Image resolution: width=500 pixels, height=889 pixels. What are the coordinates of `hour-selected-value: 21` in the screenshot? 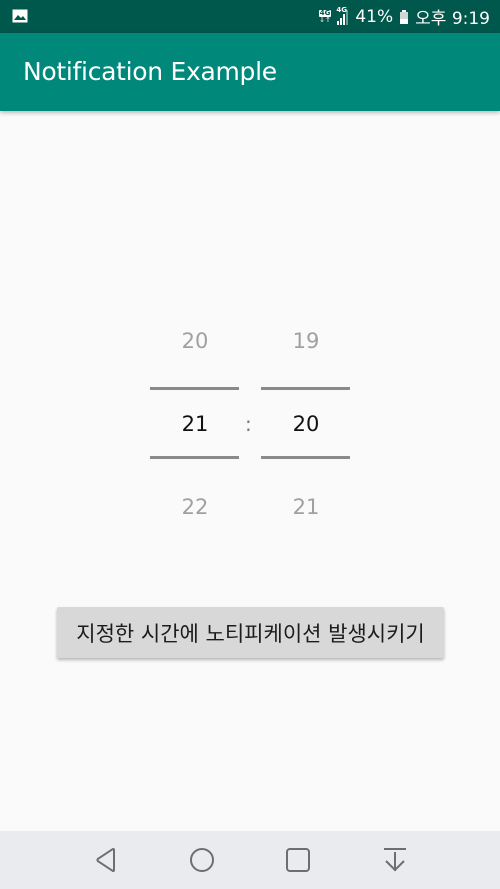 It's located at (195, 424).